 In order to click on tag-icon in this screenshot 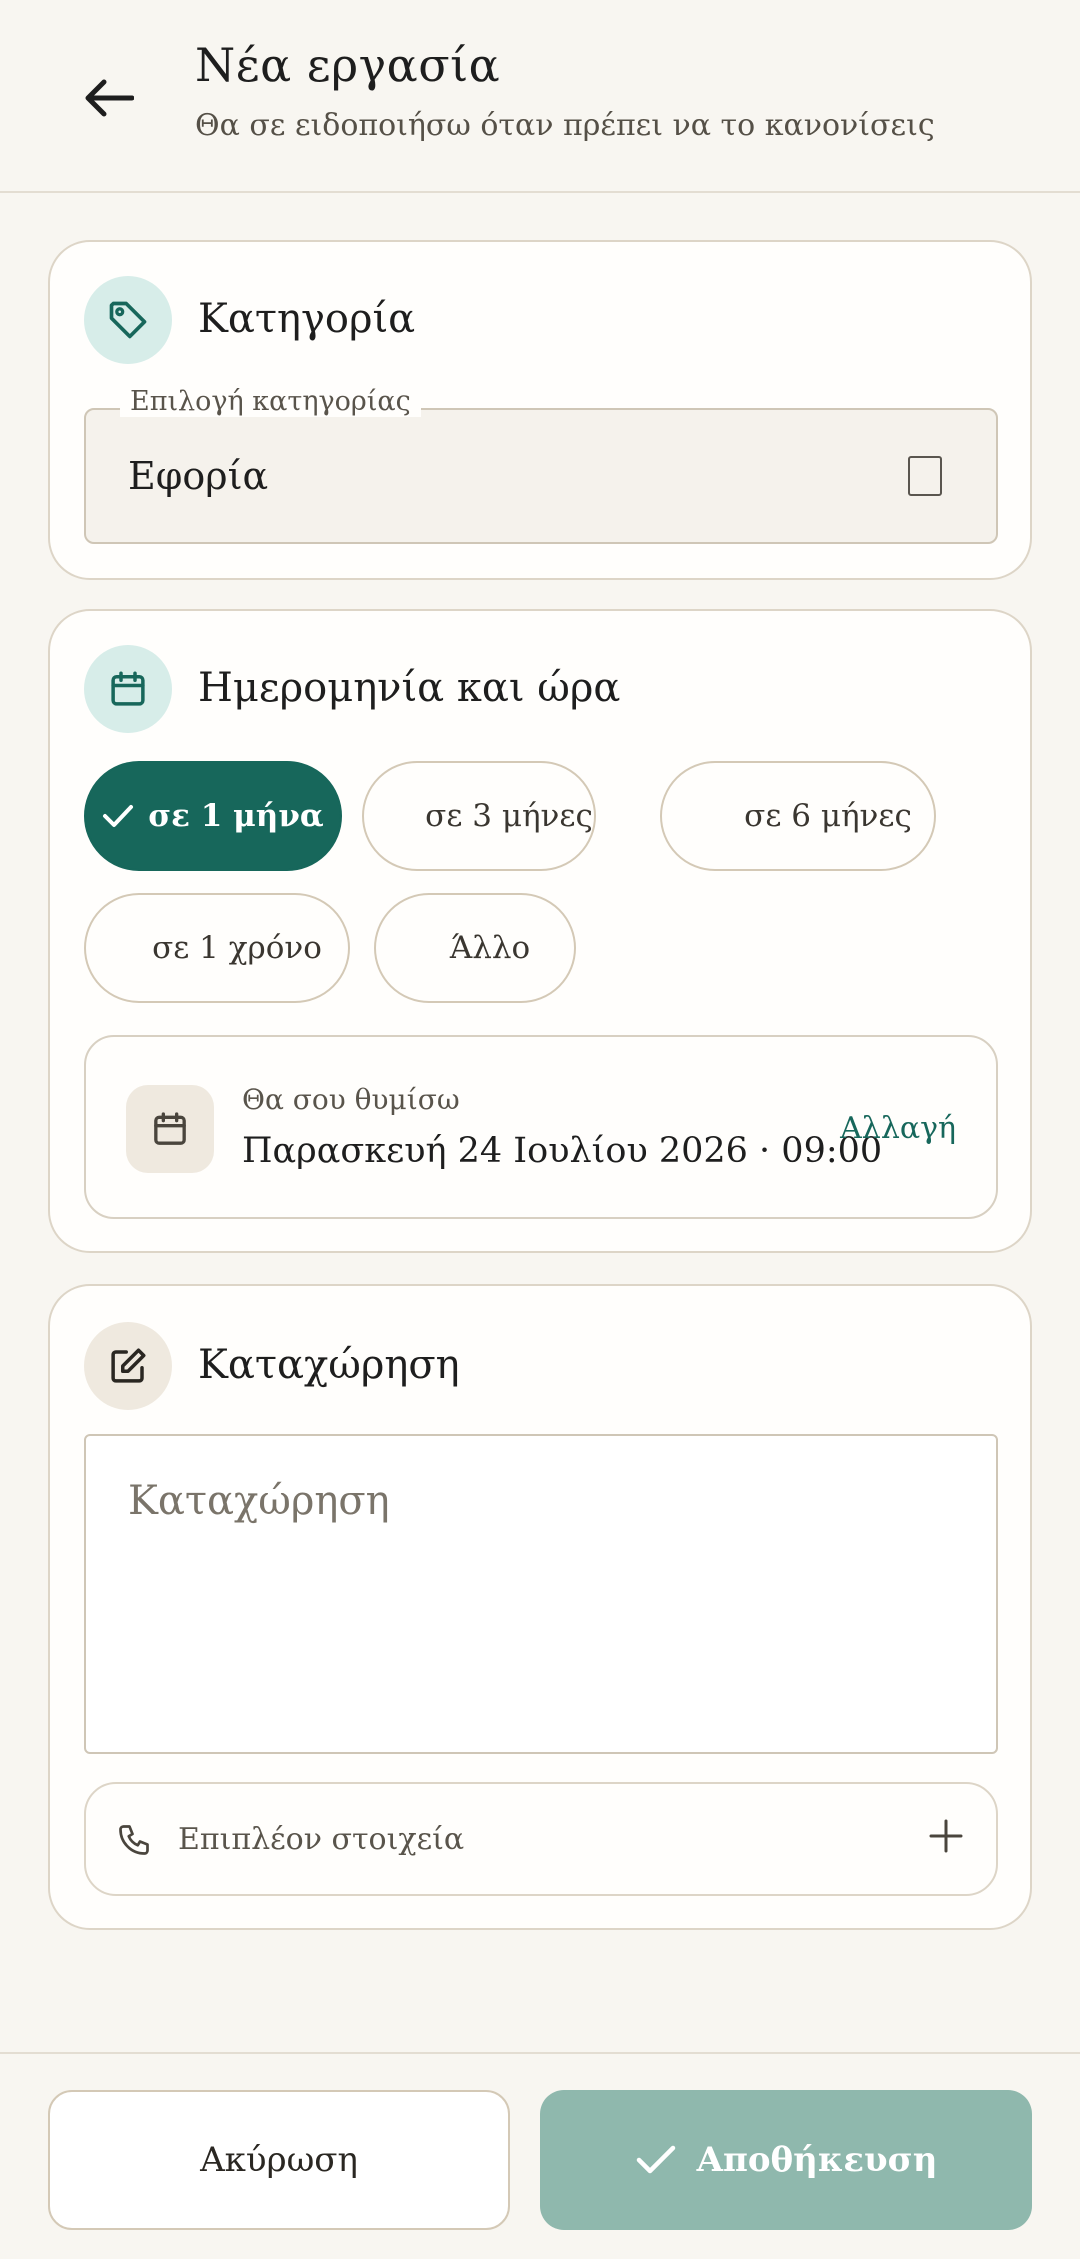, I will do `click(128, 320)`.